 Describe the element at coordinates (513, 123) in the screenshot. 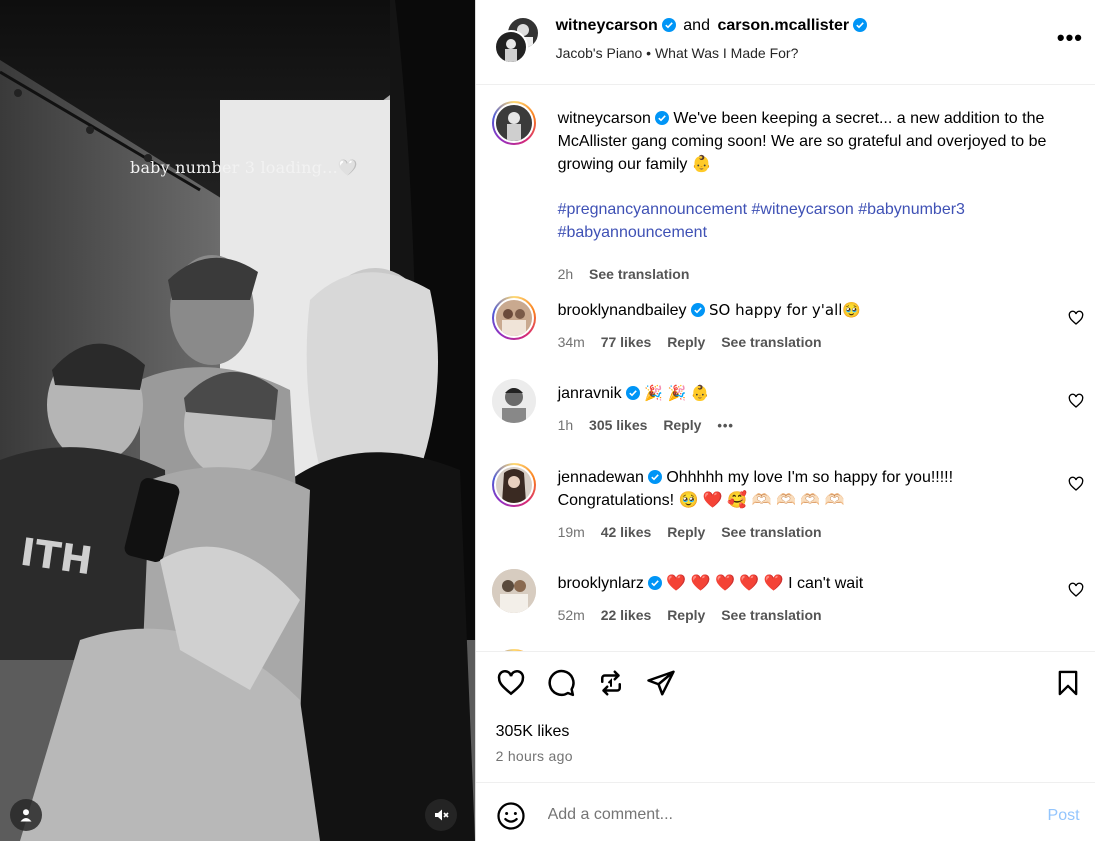

I see `caption-avatar` at that location.